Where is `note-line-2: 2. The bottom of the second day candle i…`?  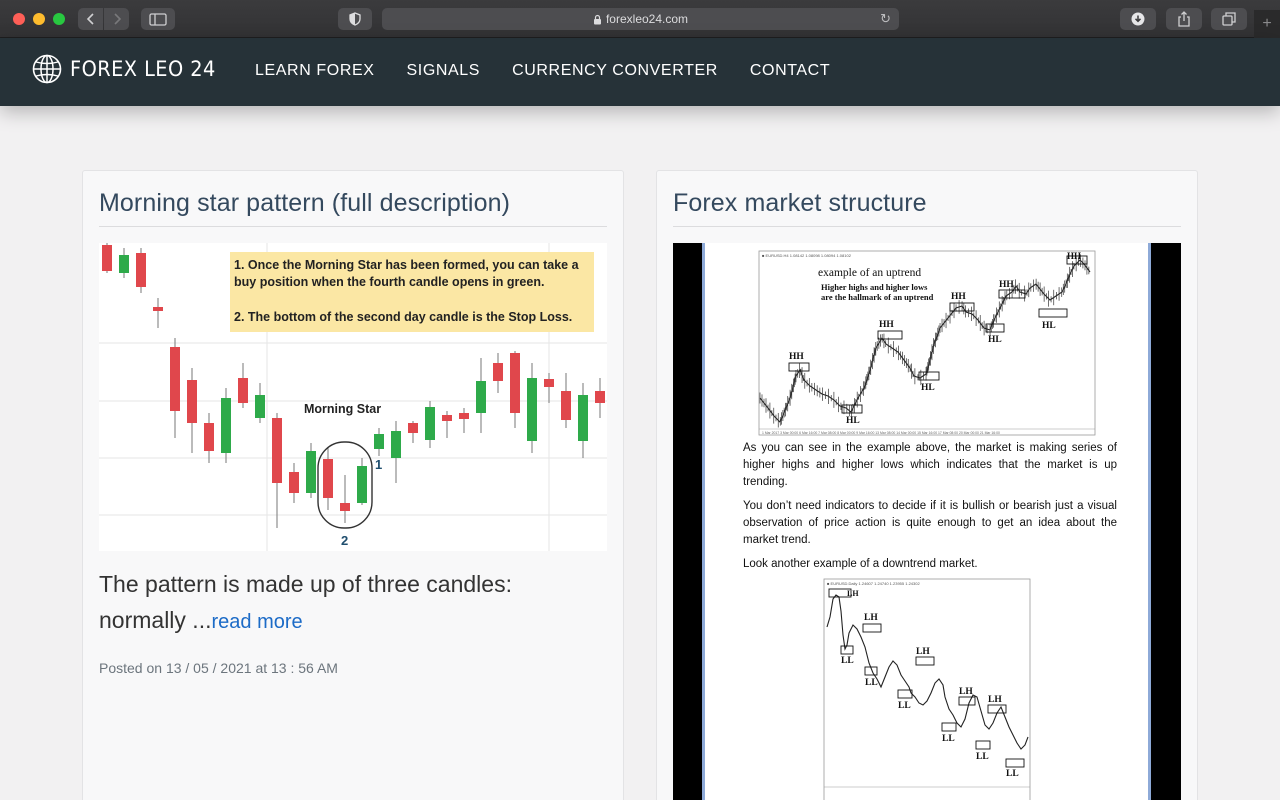 note-line-2: 2. The bottom of the second day candle i… is located at coordinates (403, 317).